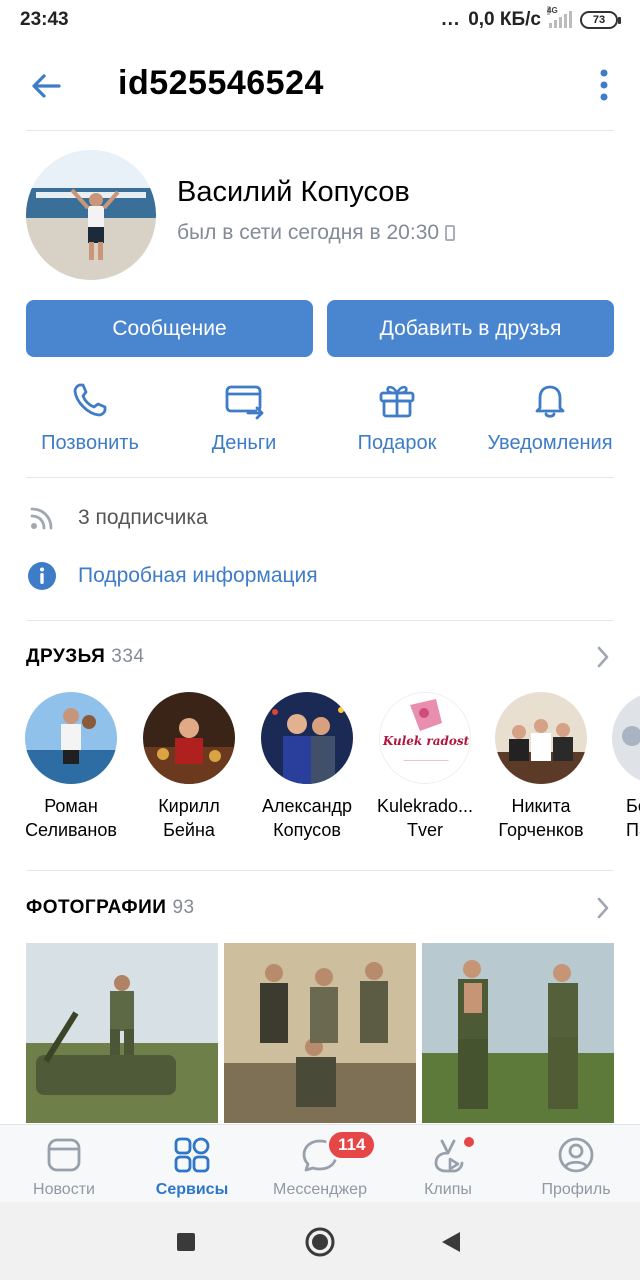 This screenshot has height=1280, width=640. Describe the element at coordinates (42, 576) in the screenshot. I see `info-icon` at that location.